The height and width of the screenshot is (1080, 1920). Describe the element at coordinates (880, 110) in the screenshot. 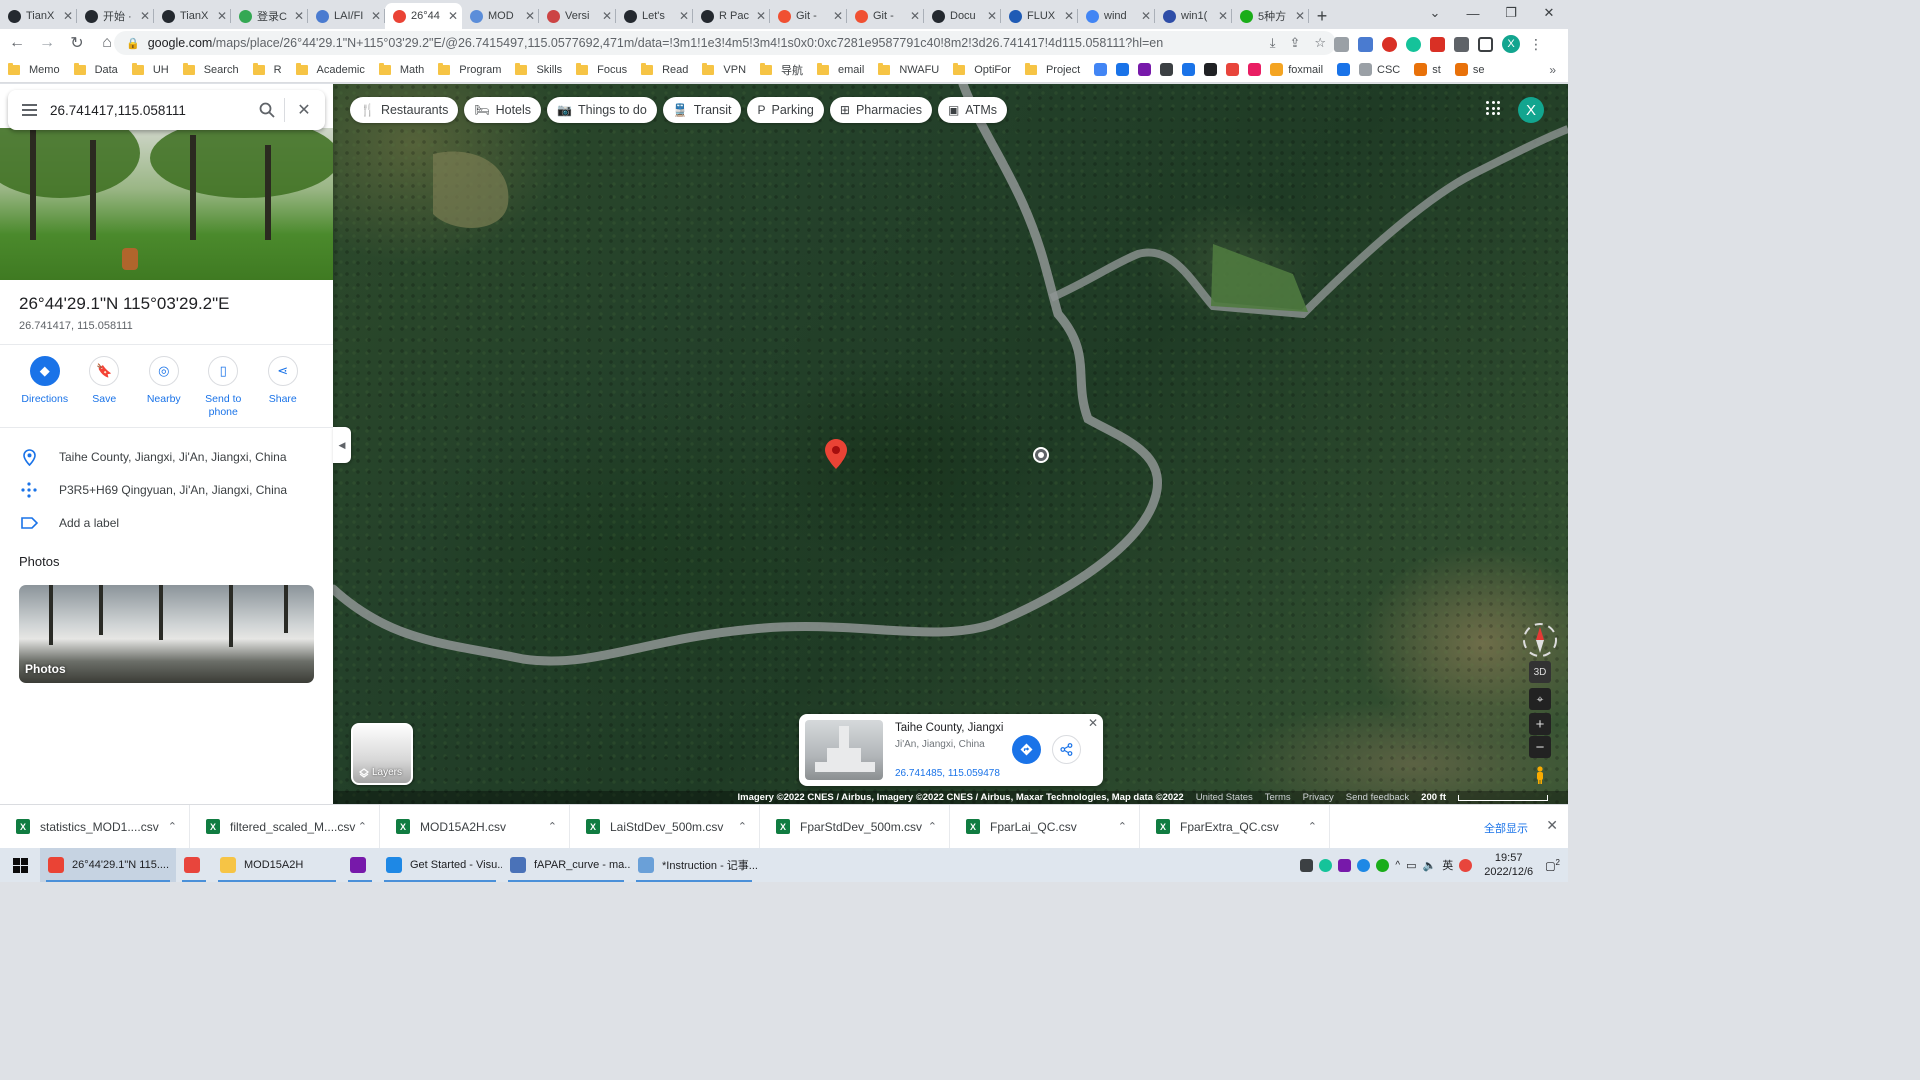

I see `chip-pharmacies: ⊞ Pharmacies` at that location.